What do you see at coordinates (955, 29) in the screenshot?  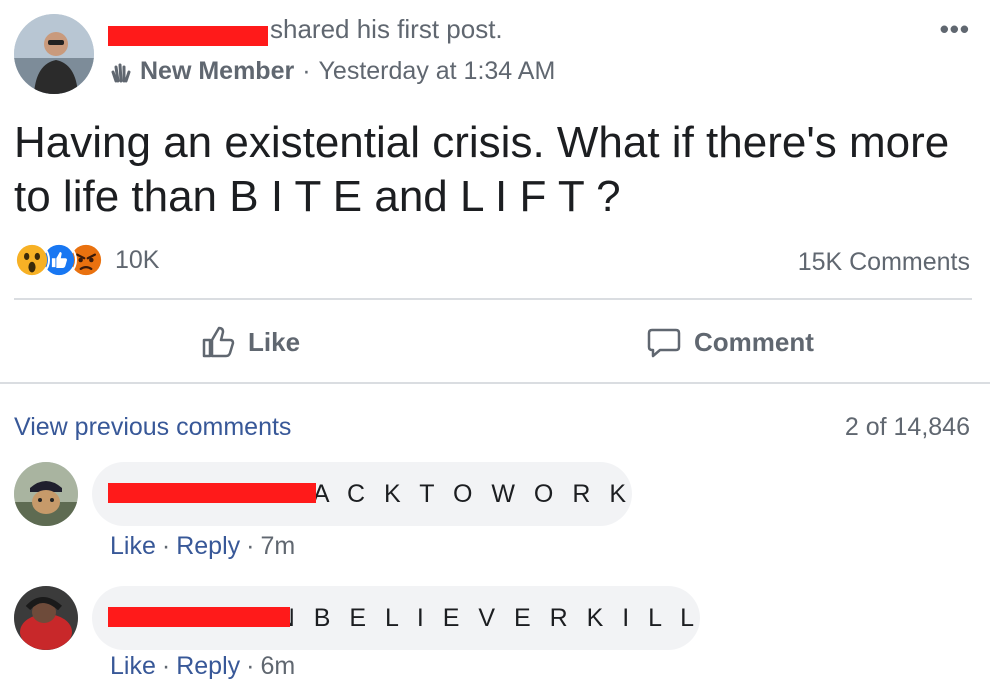 I see `more-horizontal-icon: •••` at bounding box center [955, 29].